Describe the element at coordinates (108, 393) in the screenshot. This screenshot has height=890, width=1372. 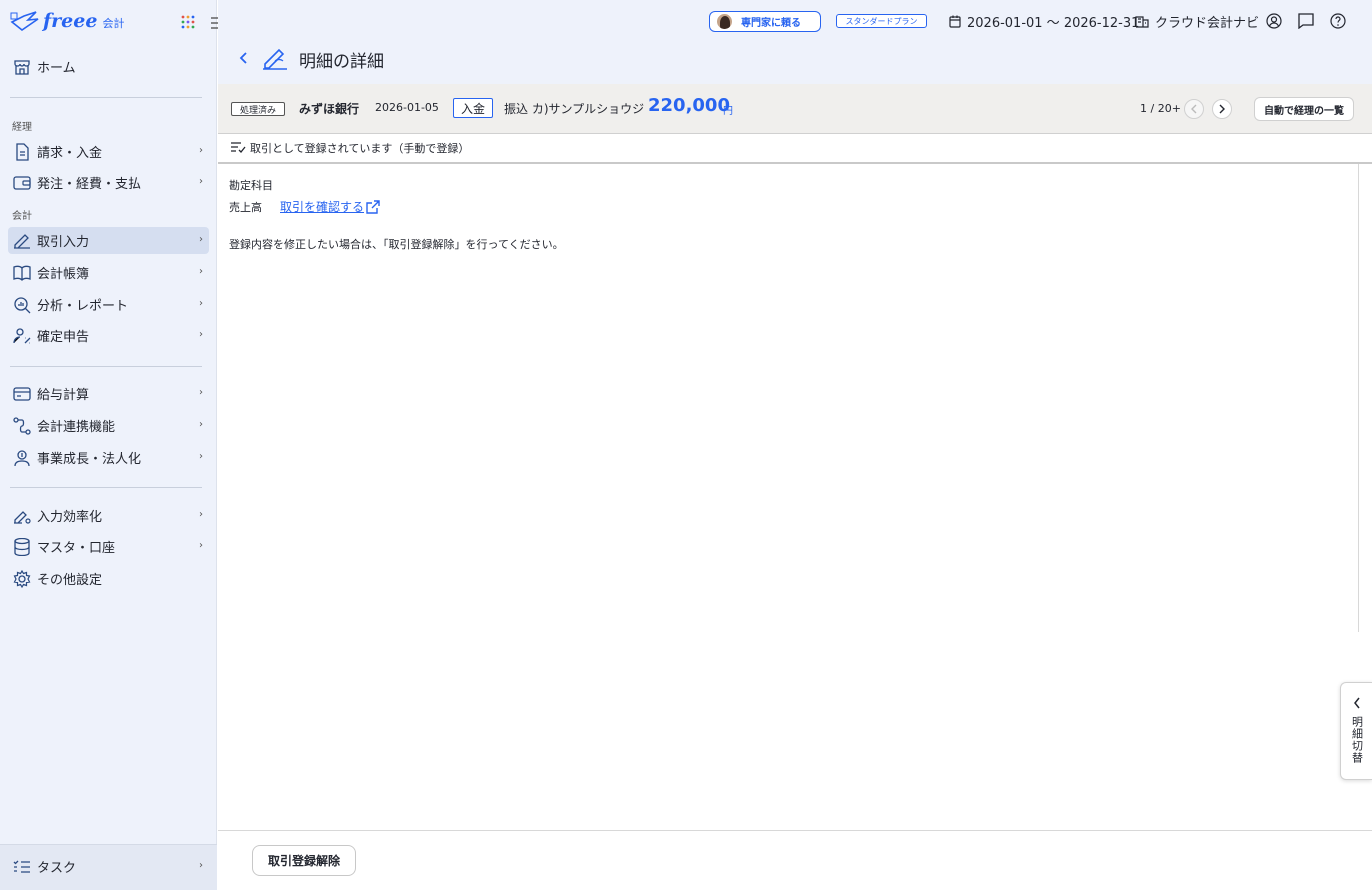
I see `sidebar-item-payroll: 給与計算 ›` at that location.